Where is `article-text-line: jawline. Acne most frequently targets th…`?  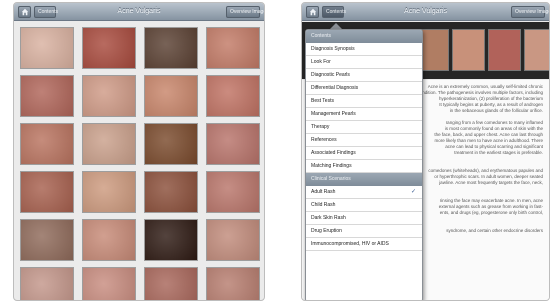
article-text-line: jawline. Acne most frequently targets th… is located at coordinates (491, 182).